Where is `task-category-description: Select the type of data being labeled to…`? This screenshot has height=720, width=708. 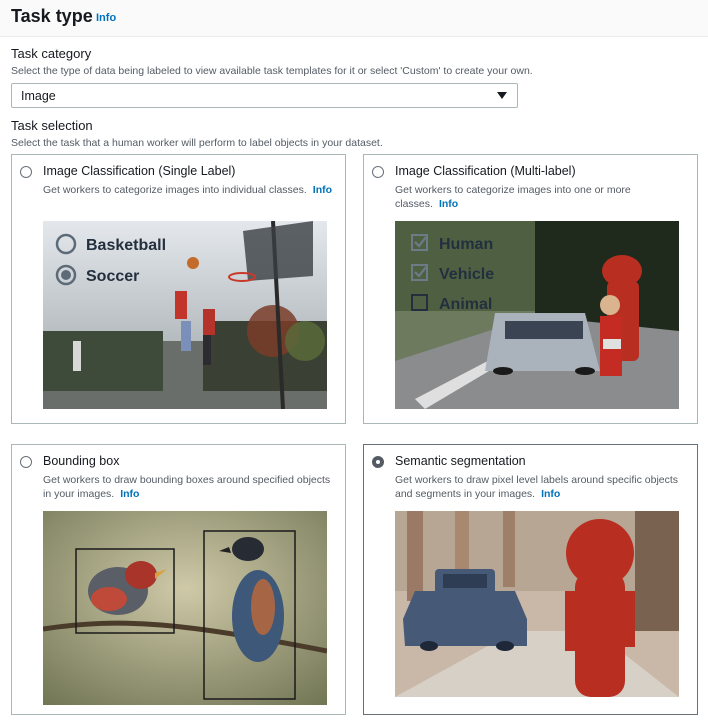 task-category-description: Select the type of data being labeled to… is located at coordinates (272, 71).